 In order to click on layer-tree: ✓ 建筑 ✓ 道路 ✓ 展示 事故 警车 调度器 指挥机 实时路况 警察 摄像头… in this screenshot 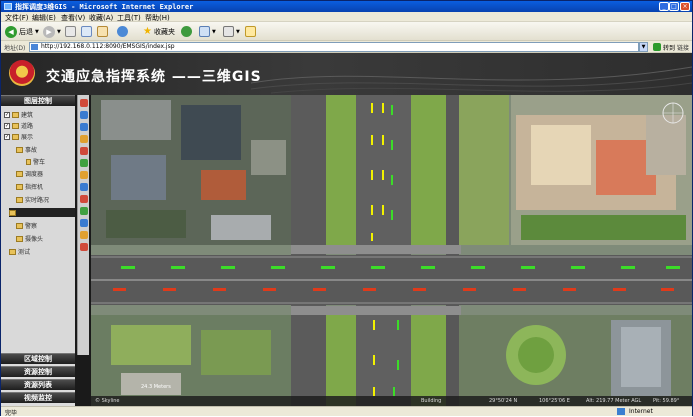, I will do `click(38, 229)`.